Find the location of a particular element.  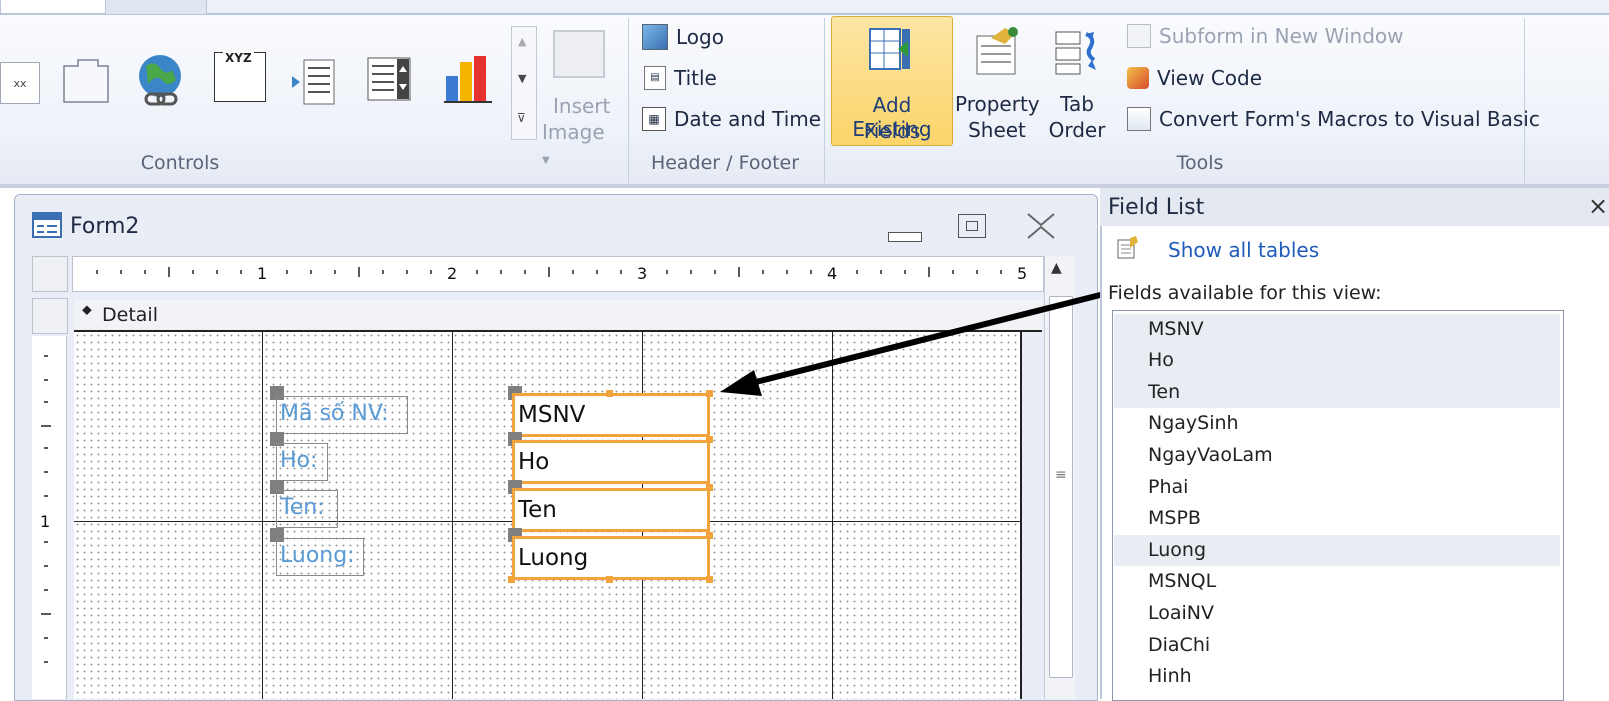

ruler-number: 3 is located at coordinates (642, 273).